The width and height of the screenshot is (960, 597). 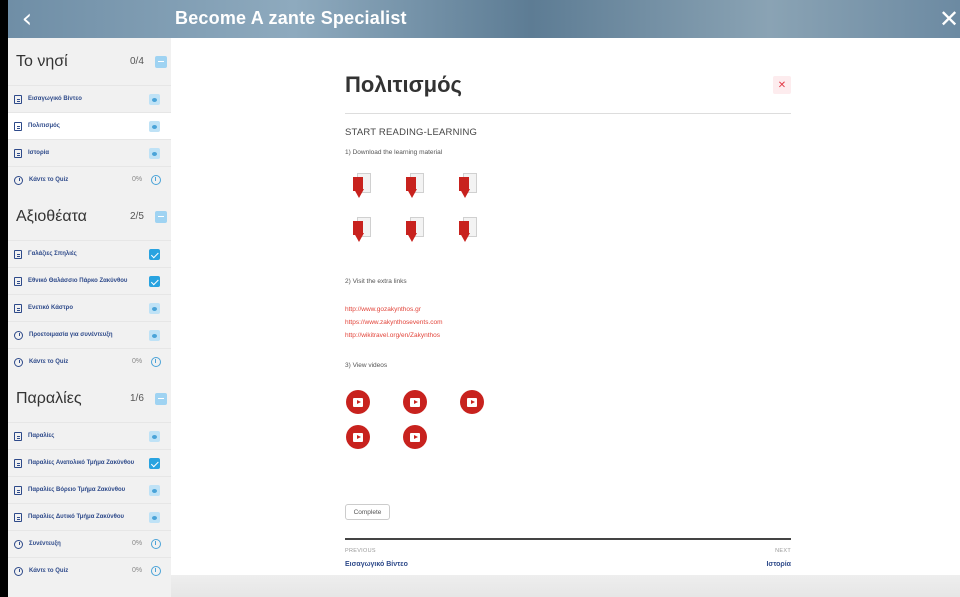 What do you see at coordinates (44, 126) in the screenshot?
I see `lesson-label: Πολιτισμός` at bounding box center [44, 126].